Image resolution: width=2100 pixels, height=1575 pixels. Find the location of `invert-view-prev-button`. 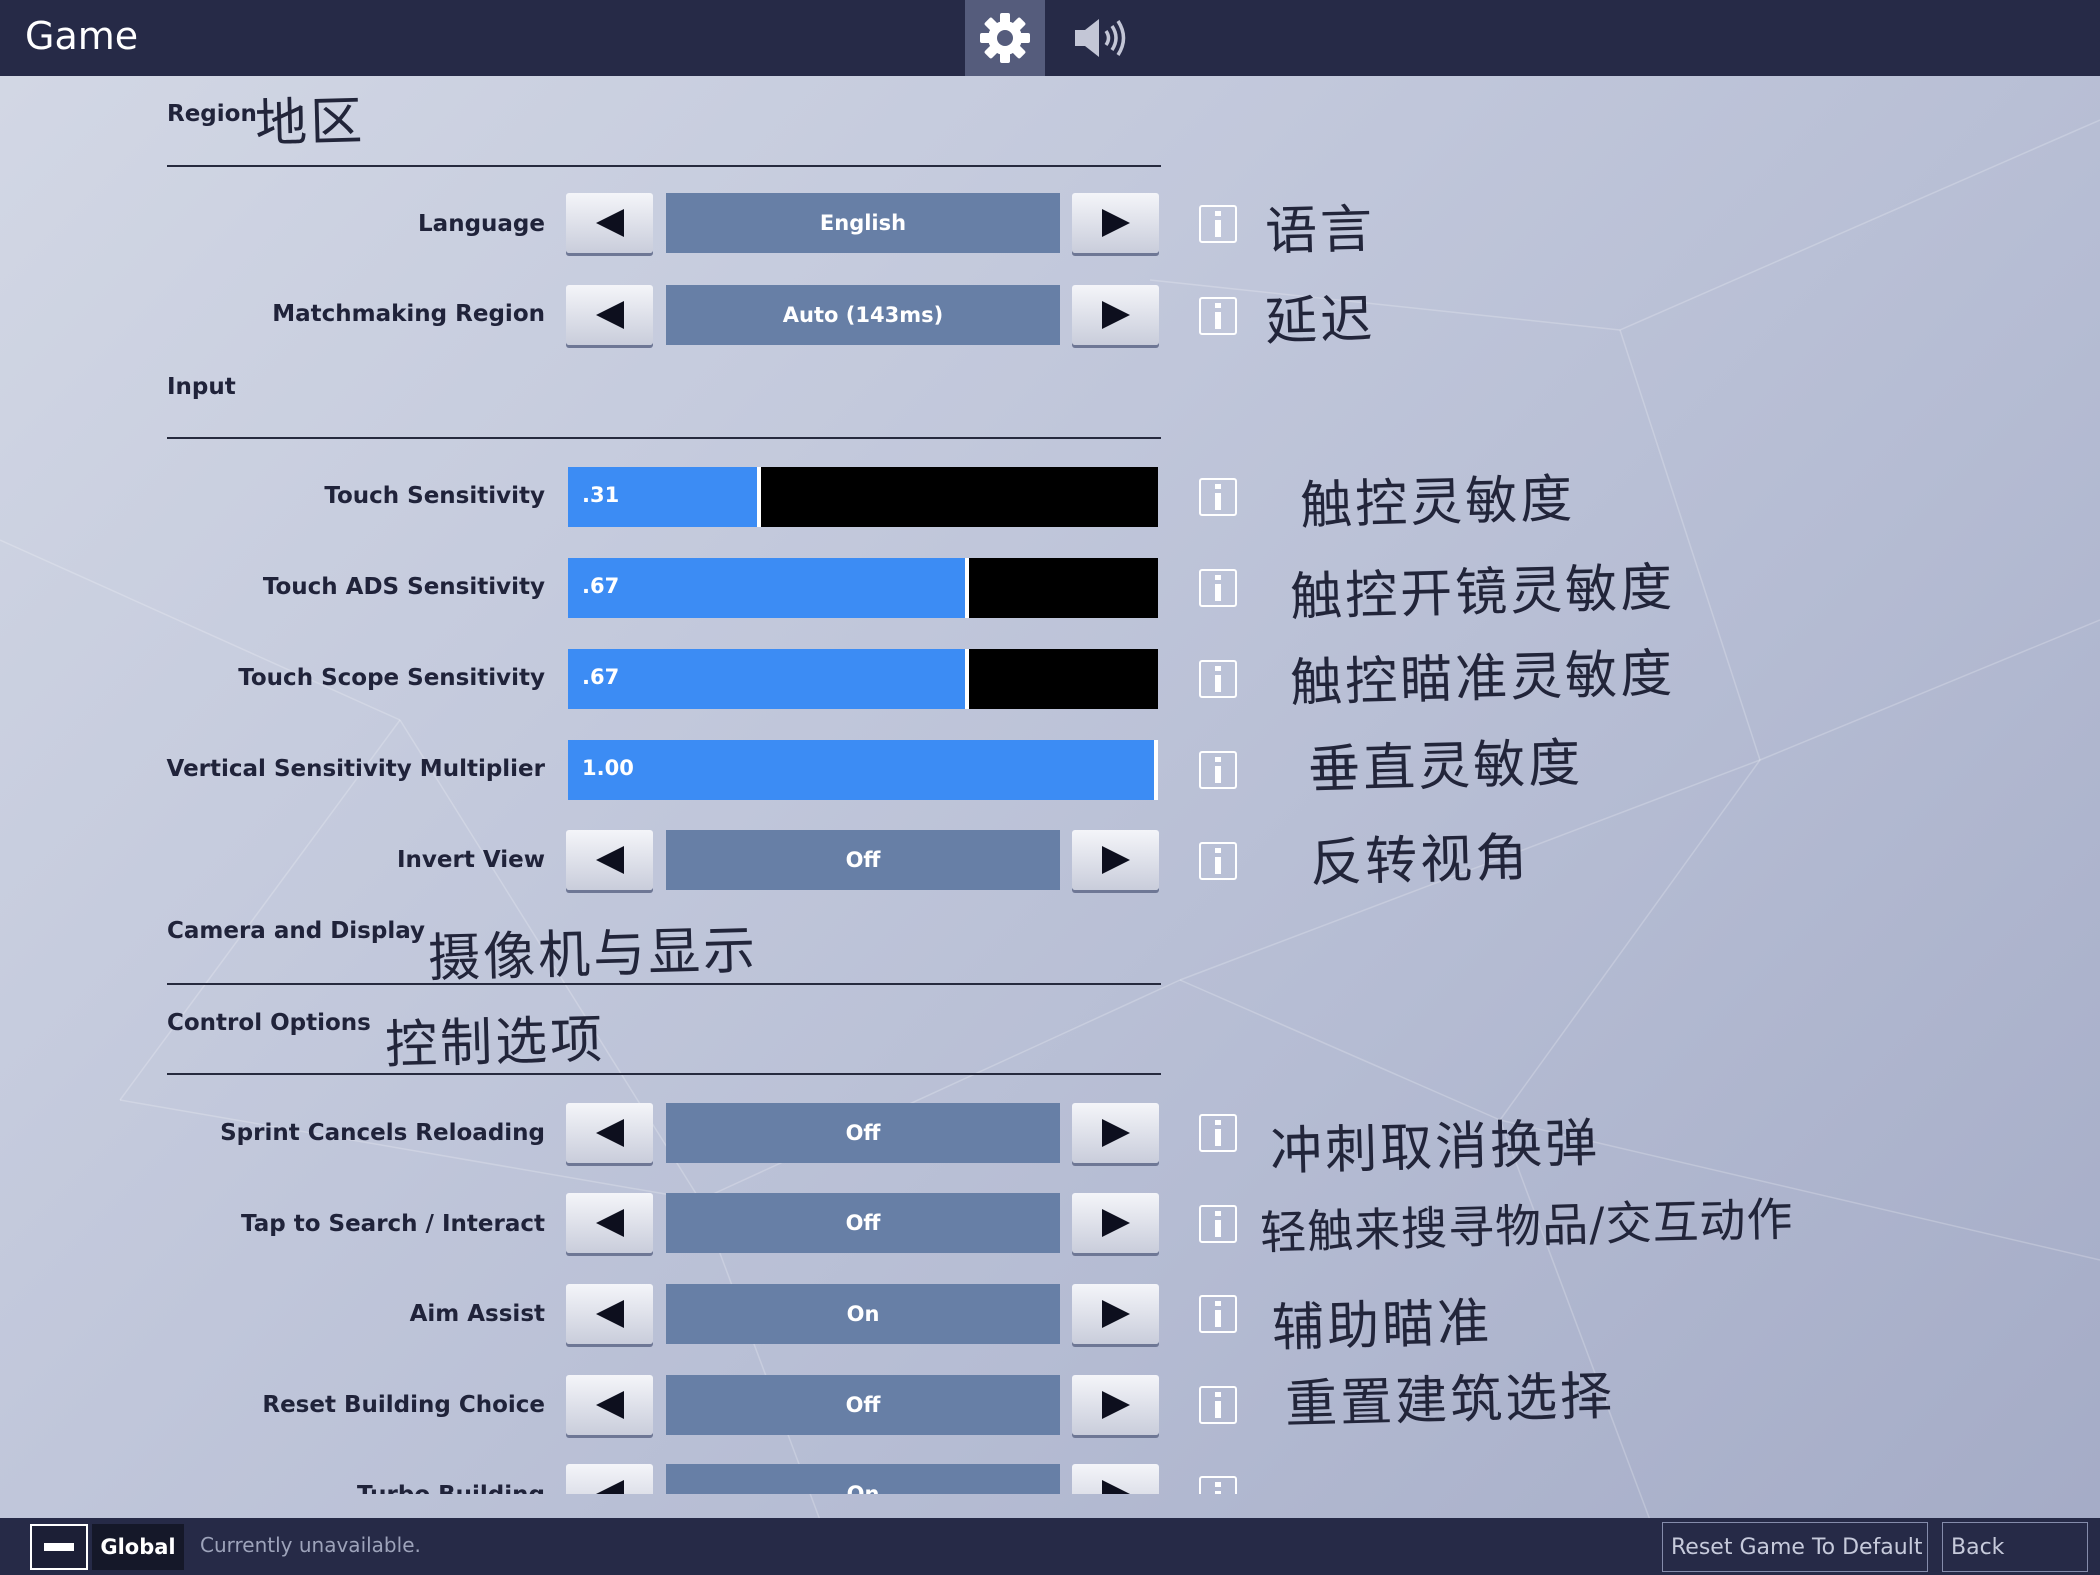

invert-view-prev-button is located at coordinates (609, 860).